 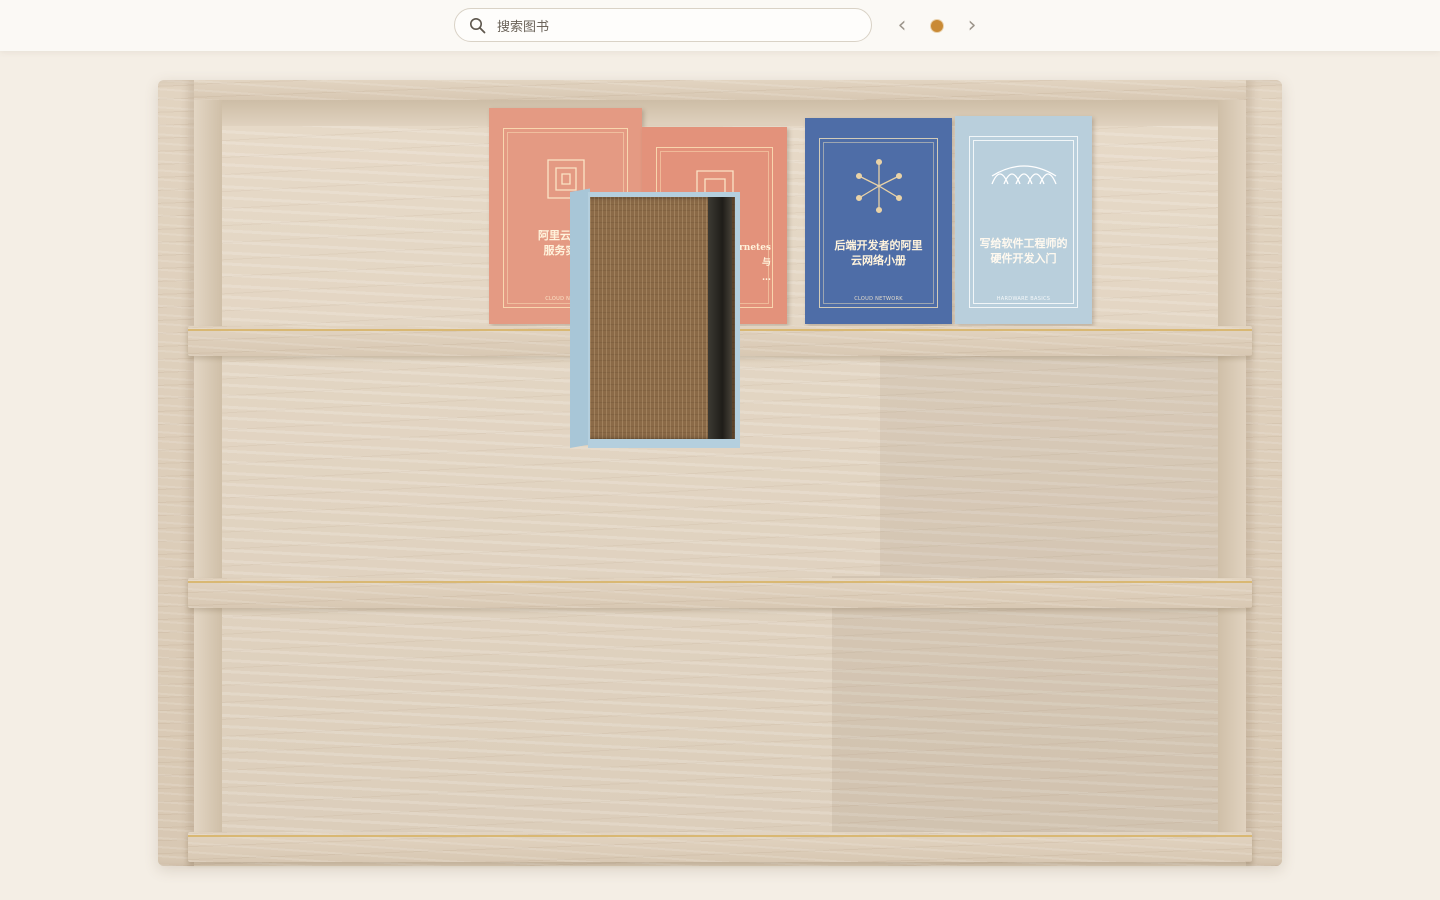 I want to click on search-input, so click(x=677, y=27).